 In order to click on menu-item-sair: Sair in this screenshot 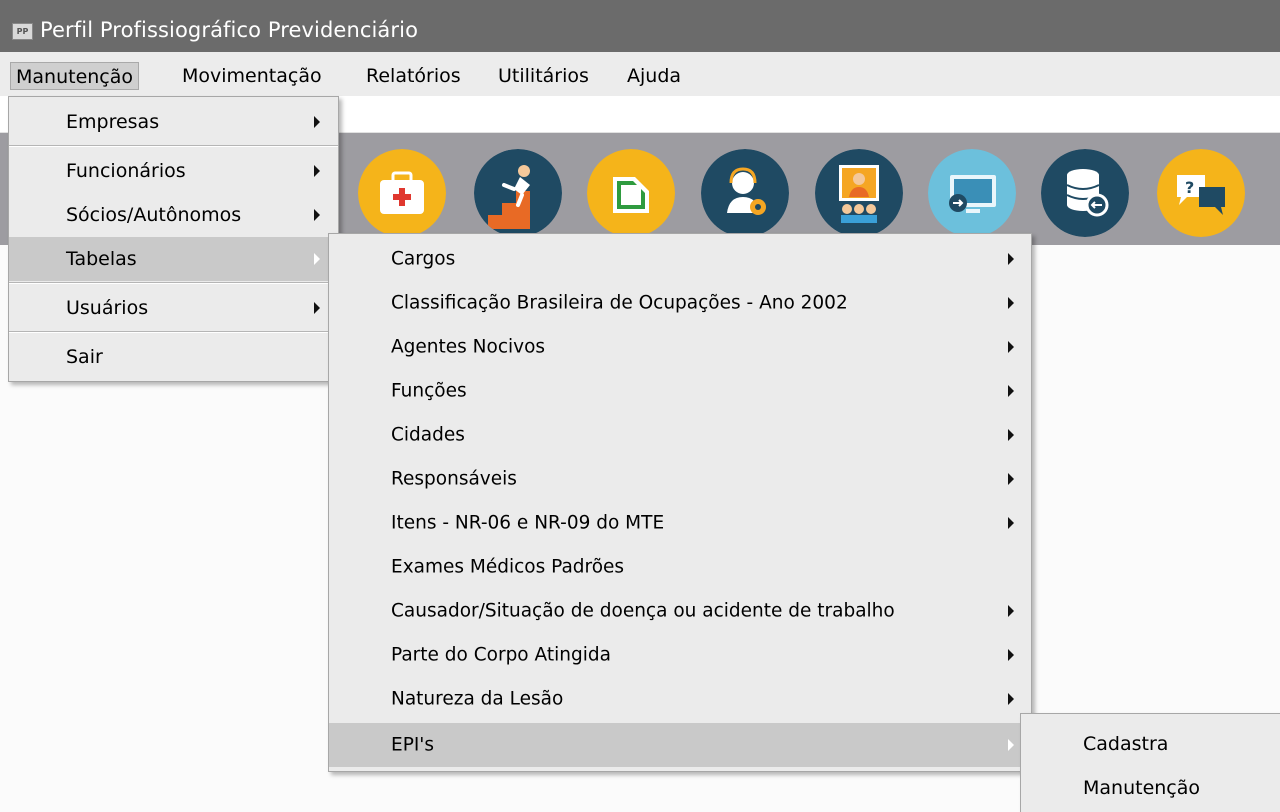, I will do `click(173, 357)`.